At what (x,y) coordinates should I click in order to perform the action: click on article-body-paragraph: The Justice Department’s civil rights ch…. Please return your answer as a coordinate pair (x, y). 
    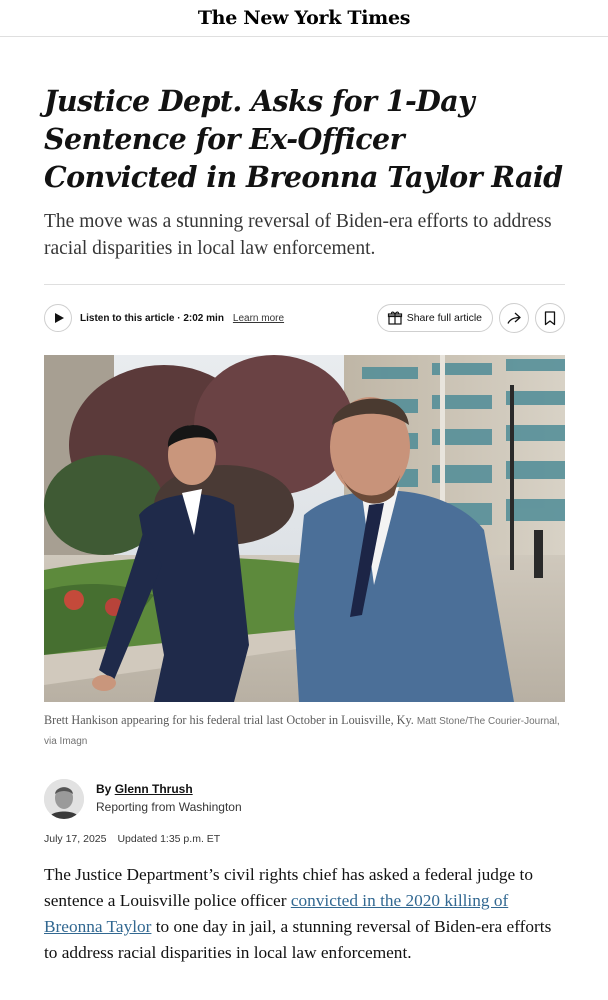
    Looking at the image, I should click on (304, 914).